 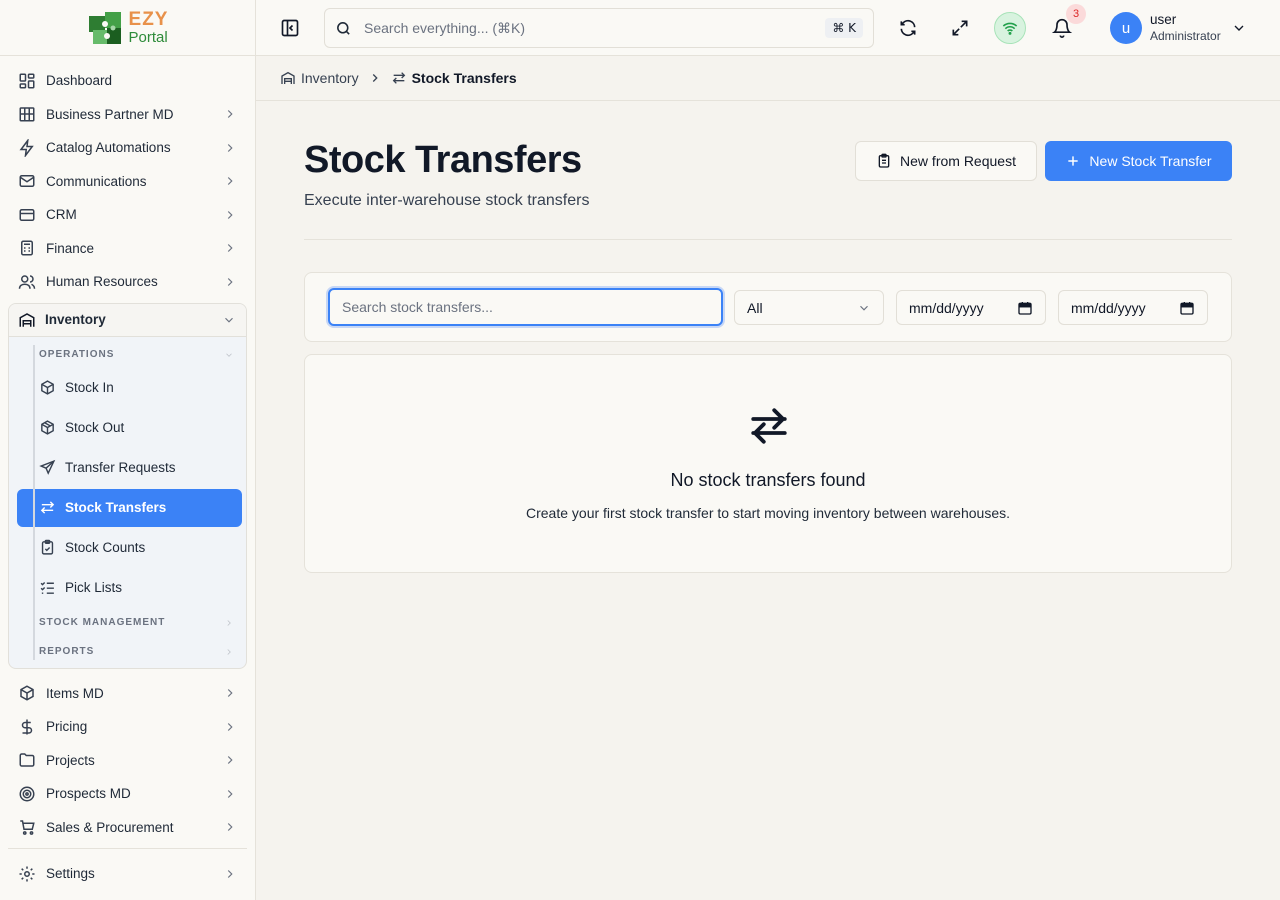 What do you see at coordinates (127, 215) in the screenshot?
I see `sidebar-item-crm: CRM` at bounding box center [127, 215].